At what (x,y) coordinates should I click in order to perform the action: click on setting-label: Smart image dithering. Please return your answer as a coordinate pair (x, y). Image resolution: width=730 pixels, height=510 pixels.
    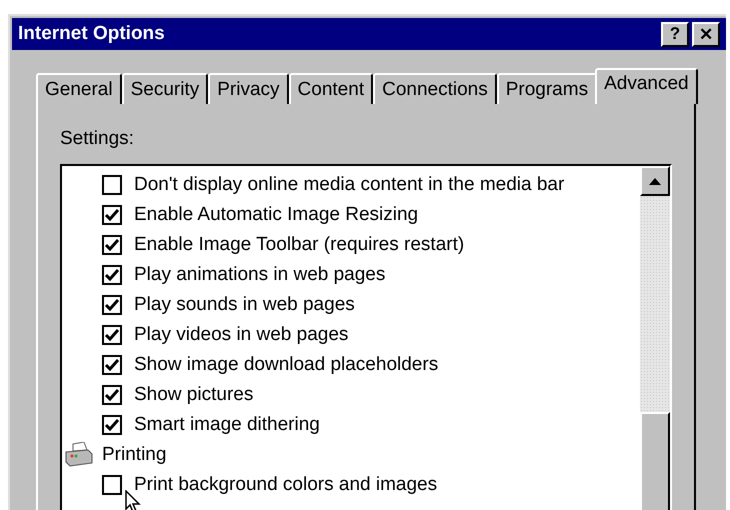
    Looking at the image, I should click on (227, 425).